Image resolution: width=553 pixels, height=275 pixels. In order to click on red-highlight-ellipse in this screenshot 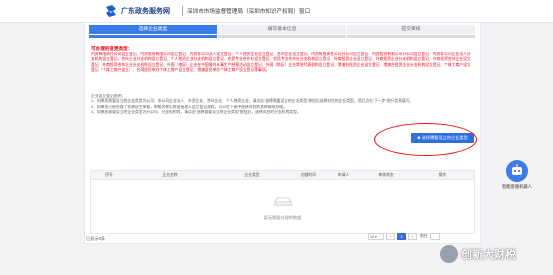, I will do `click(425, 139)`.